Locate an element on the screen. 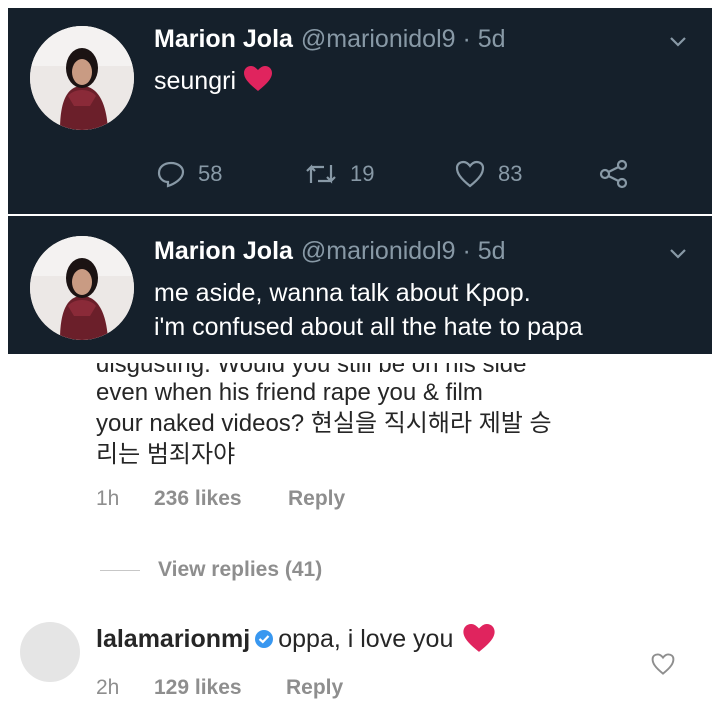  comment-line-2: your naked videos? 현실을 직시해라 제발 승 is located at coordinates (324, 423).